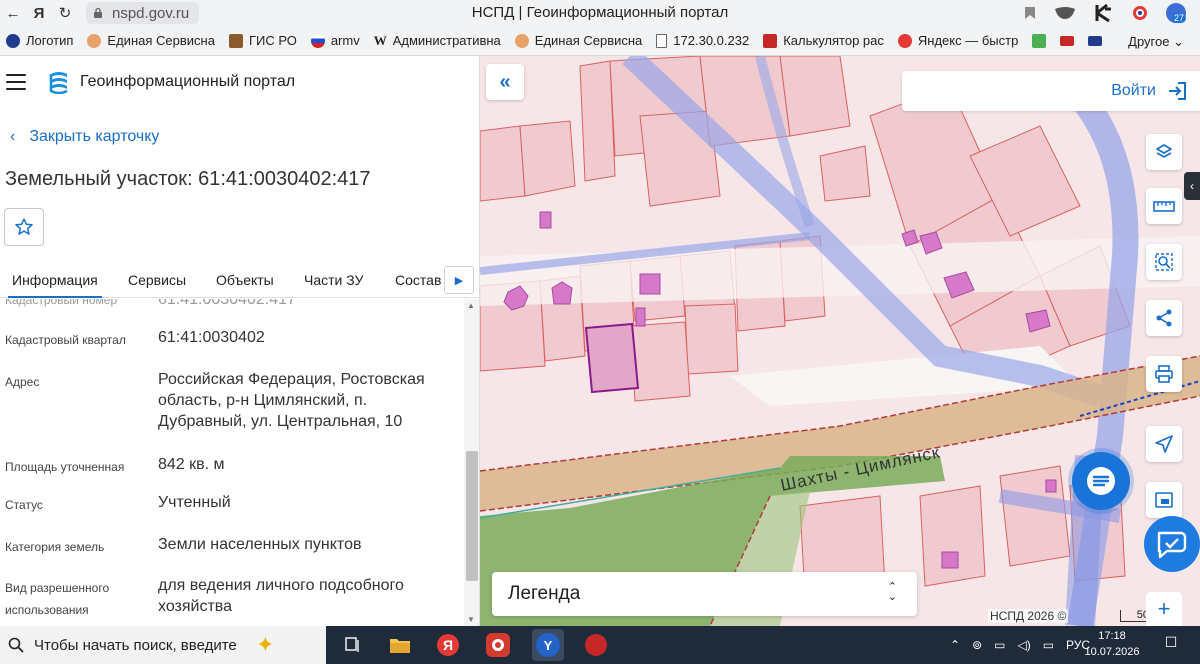 The width and height of the screenshot is (1200, 664). Describe the element at coordinates (999, 645) in the screenshot. I see `network-icon: ▭` at that location.